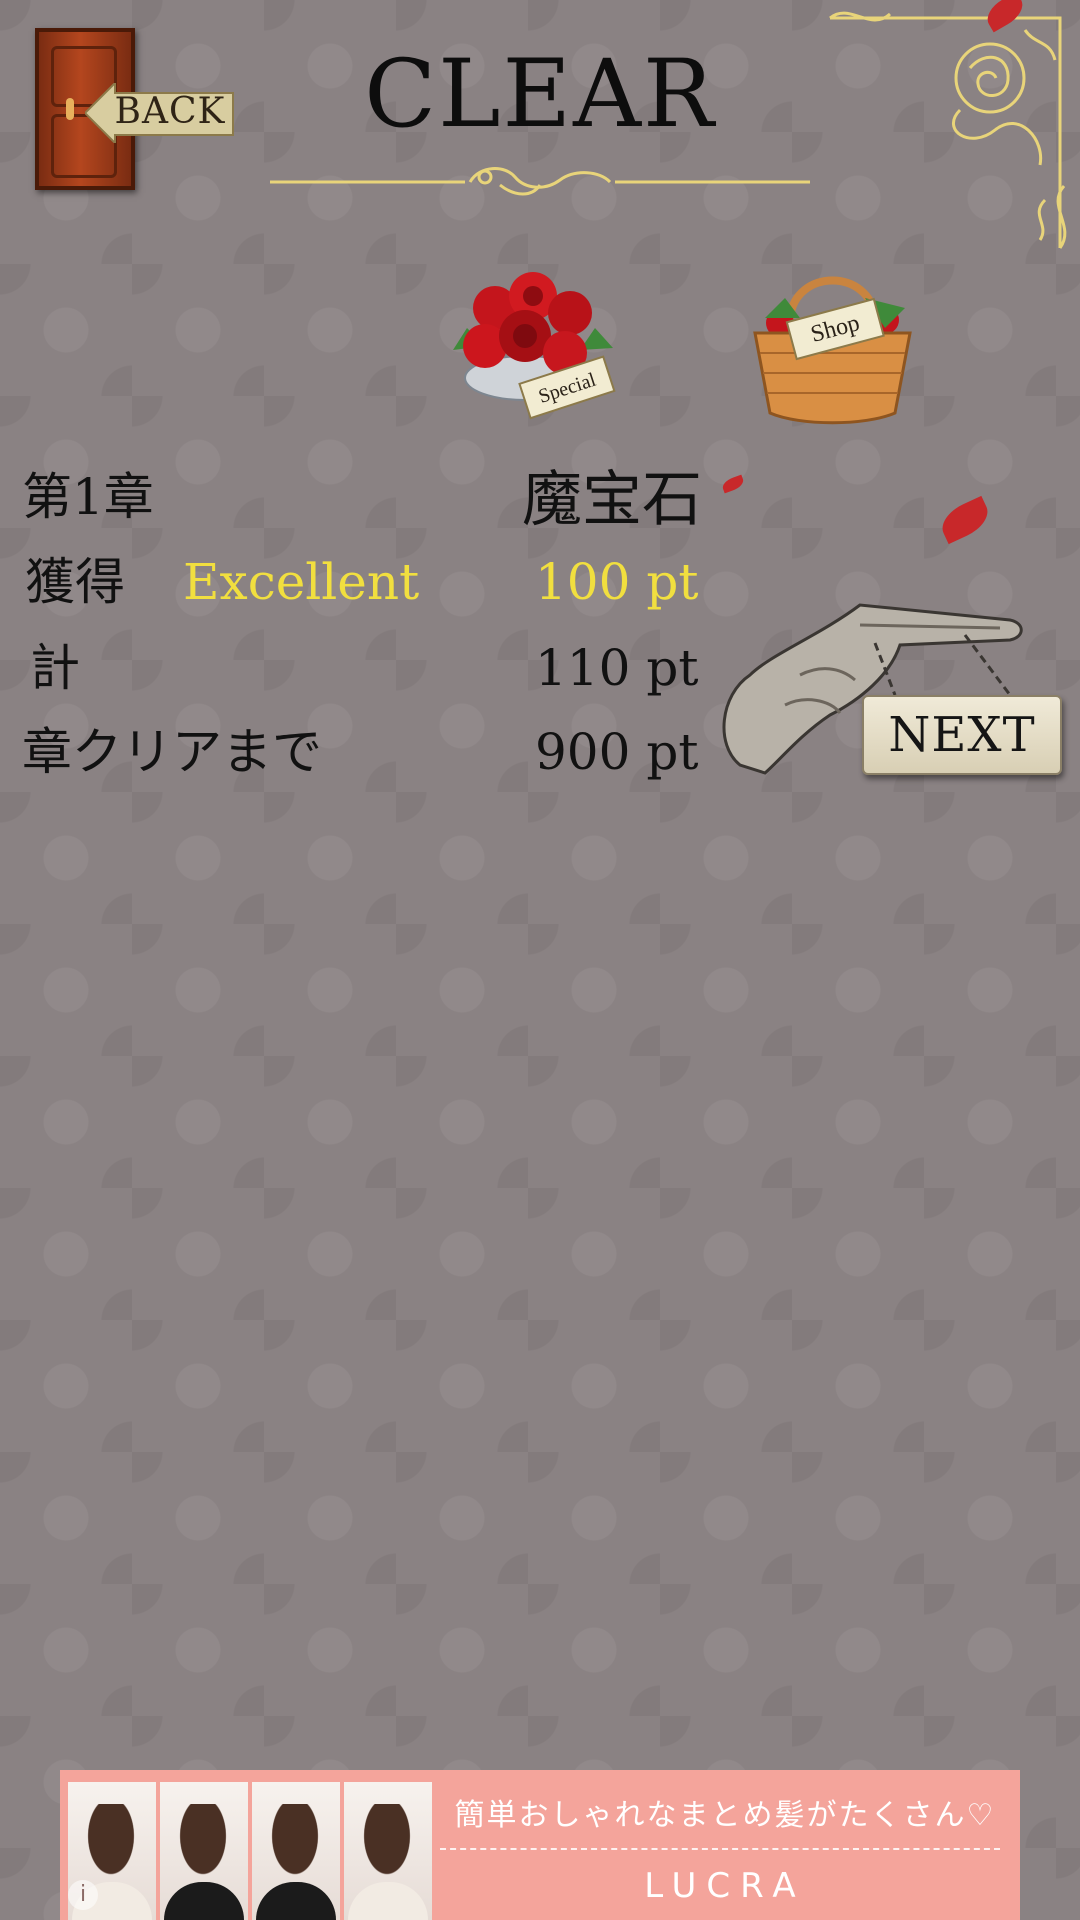 This screenshot has height=1920, width=1080. I want to click on total-label: 計, so click(55, 668).